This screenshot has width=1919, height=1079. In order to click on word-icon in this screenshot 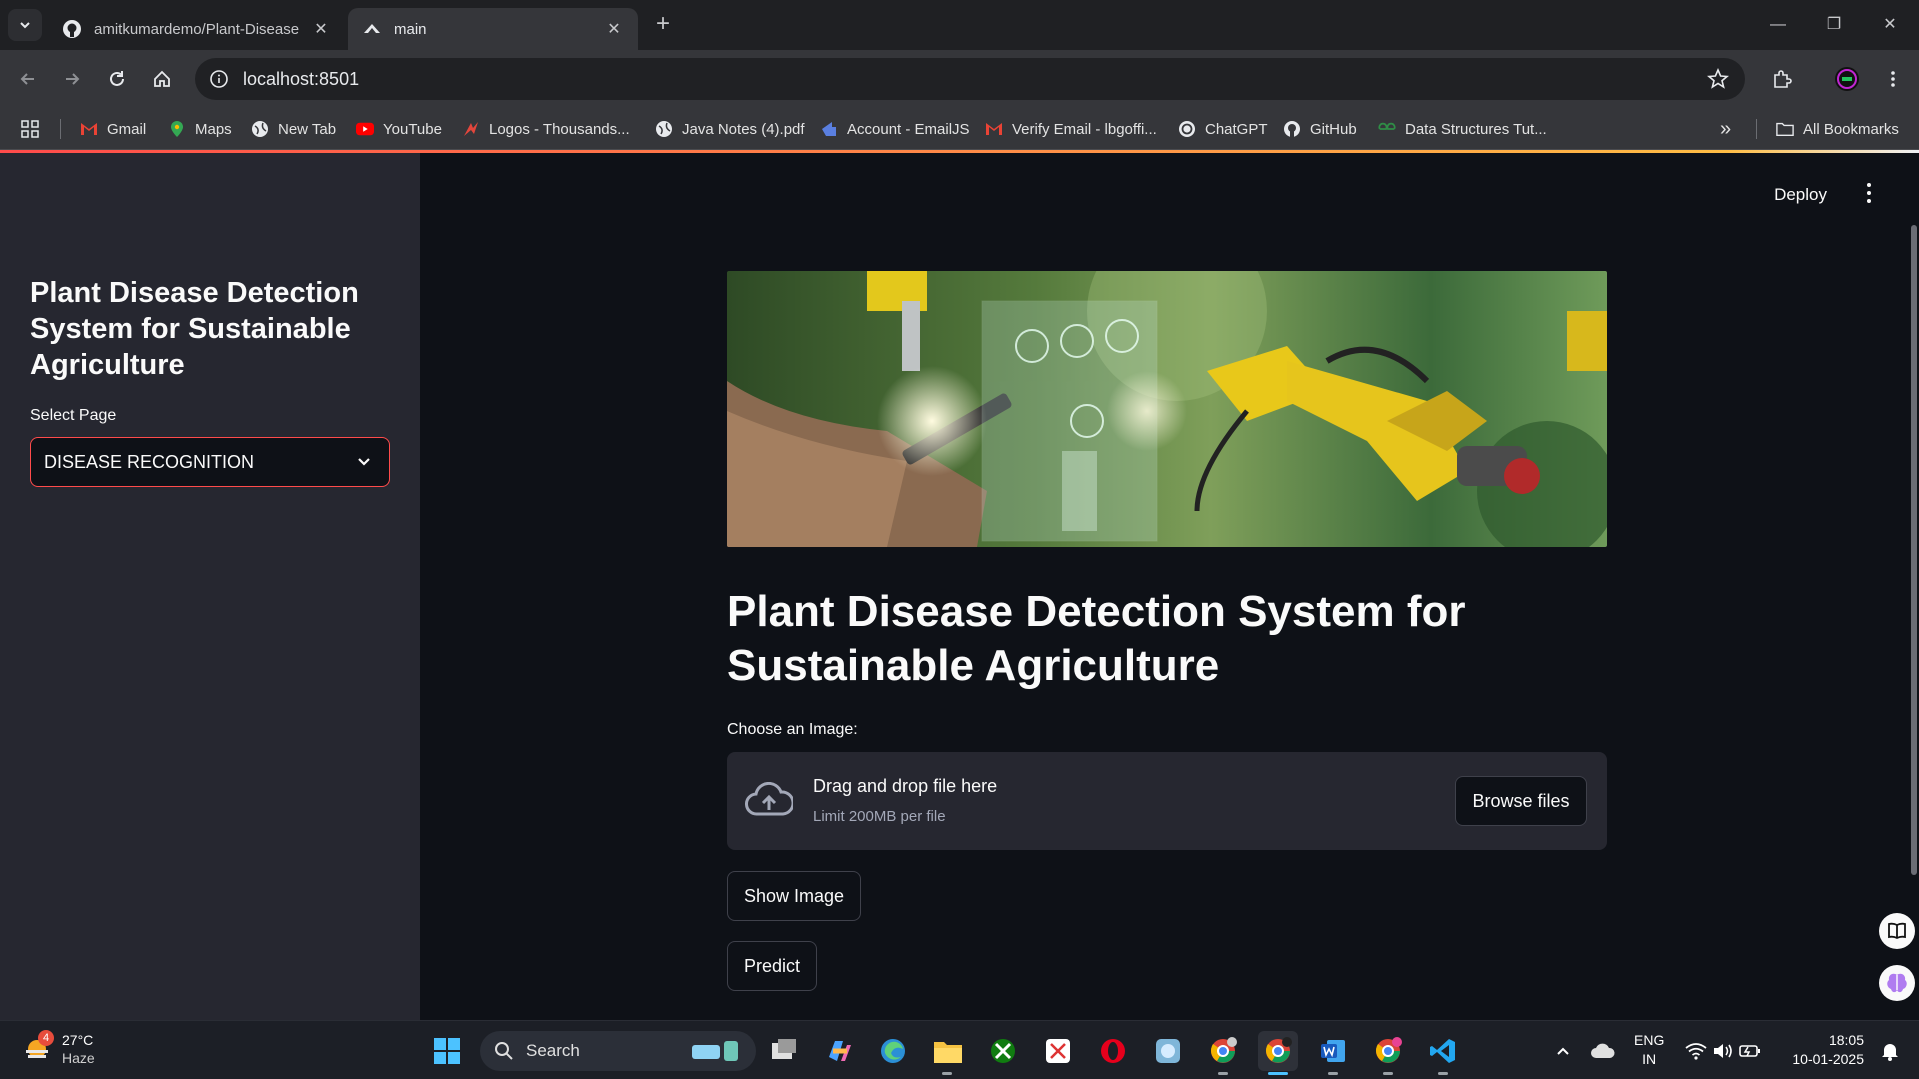, I will do `click(1333, 1051)`.